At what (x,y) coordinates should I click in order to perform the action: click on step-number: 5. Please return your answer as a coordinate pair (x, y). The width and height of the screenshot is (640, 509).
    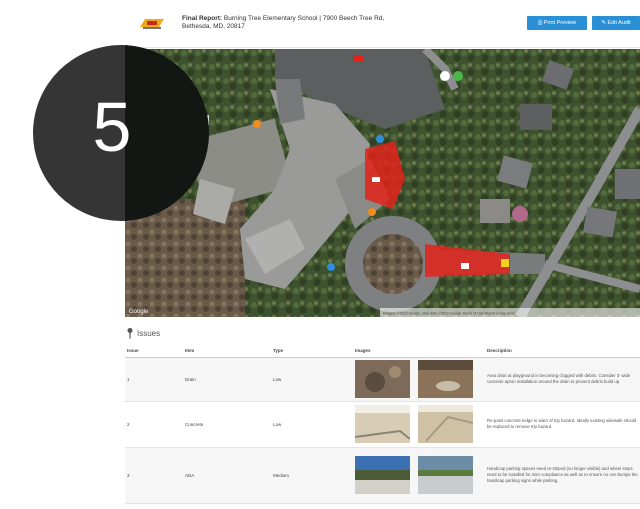
    Looking at the image, I should click on (112, 127).